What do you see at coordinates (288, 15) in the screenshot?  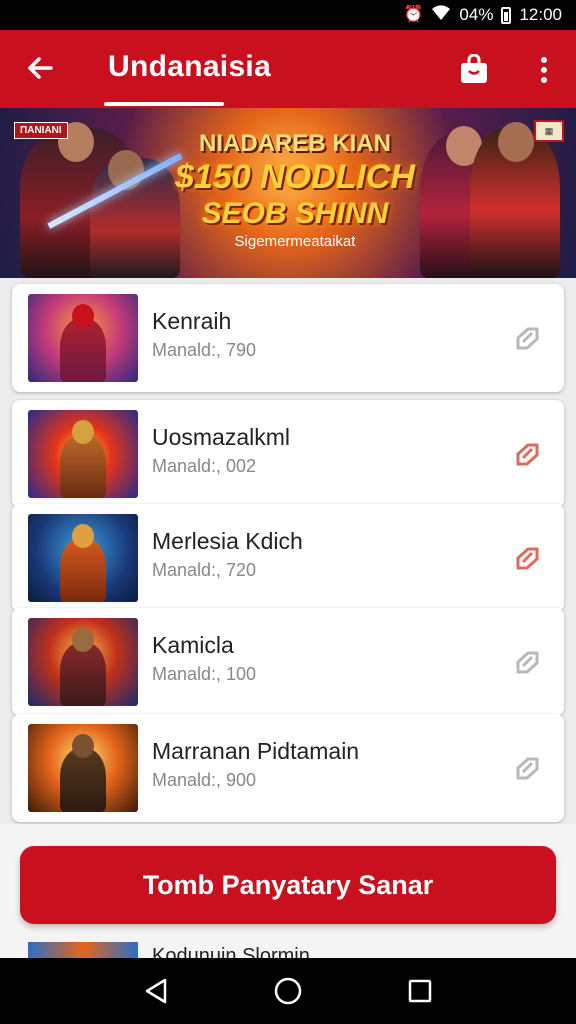 I see `status-bar: ⏰ 04% 12:00` at bounding box center [288, 15].